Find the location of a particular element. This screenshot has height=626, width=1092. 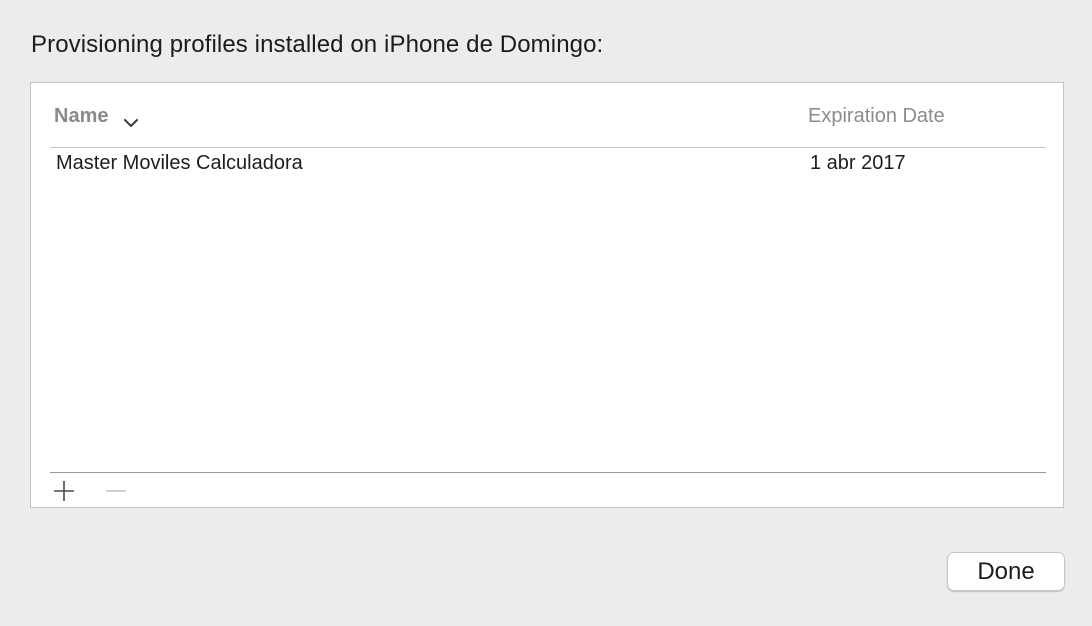

add-profile-button is located at coordinates (64, 491).